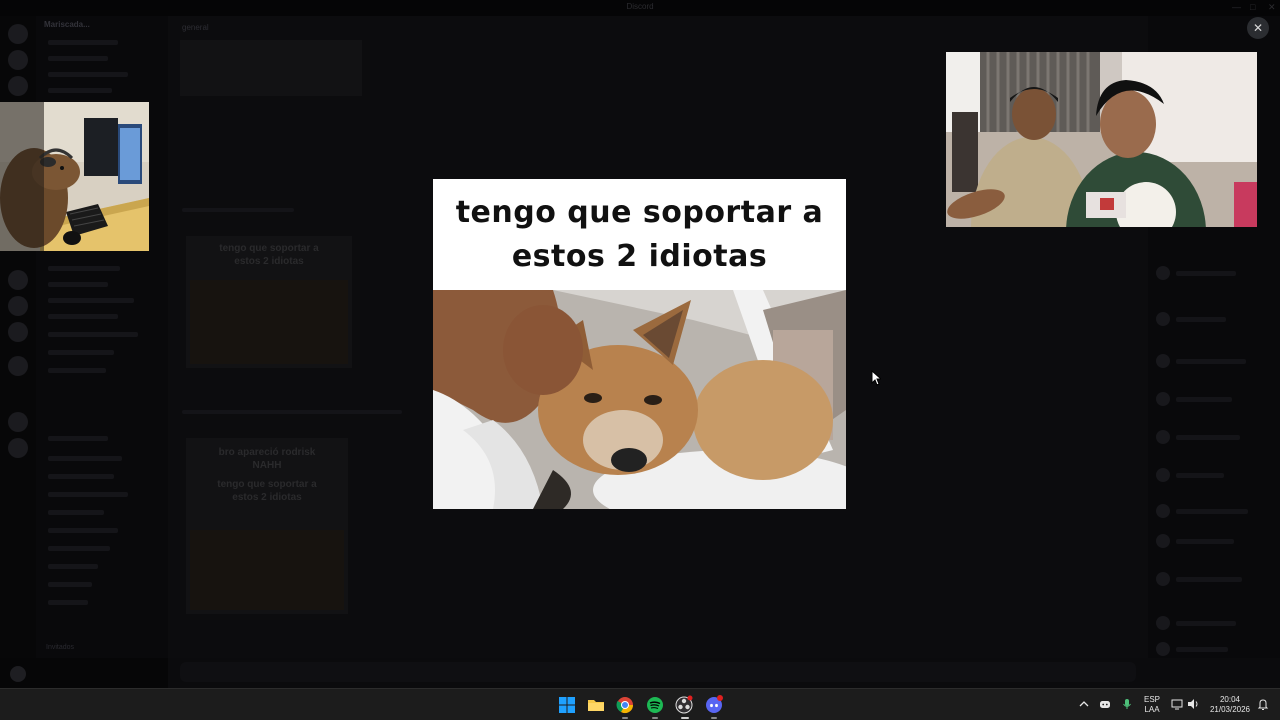 The height and width of the screenshot is (720, 1280). Describe the element at coordinates (640, 704) in the screenshot. I see `taskbar: ESP LAA 20:04 21/03/2026` at that location.